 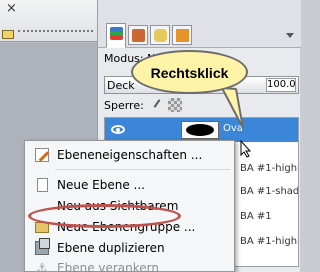 I want to click on layer-name: BA #1-shado, so click(x=269, y=191).